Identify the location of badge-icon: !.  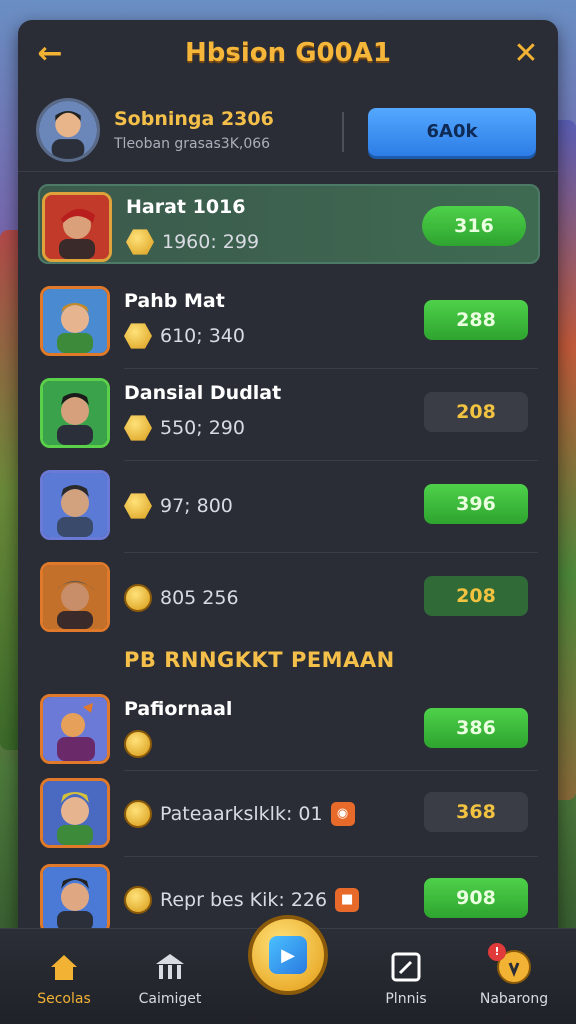
(511, 965).